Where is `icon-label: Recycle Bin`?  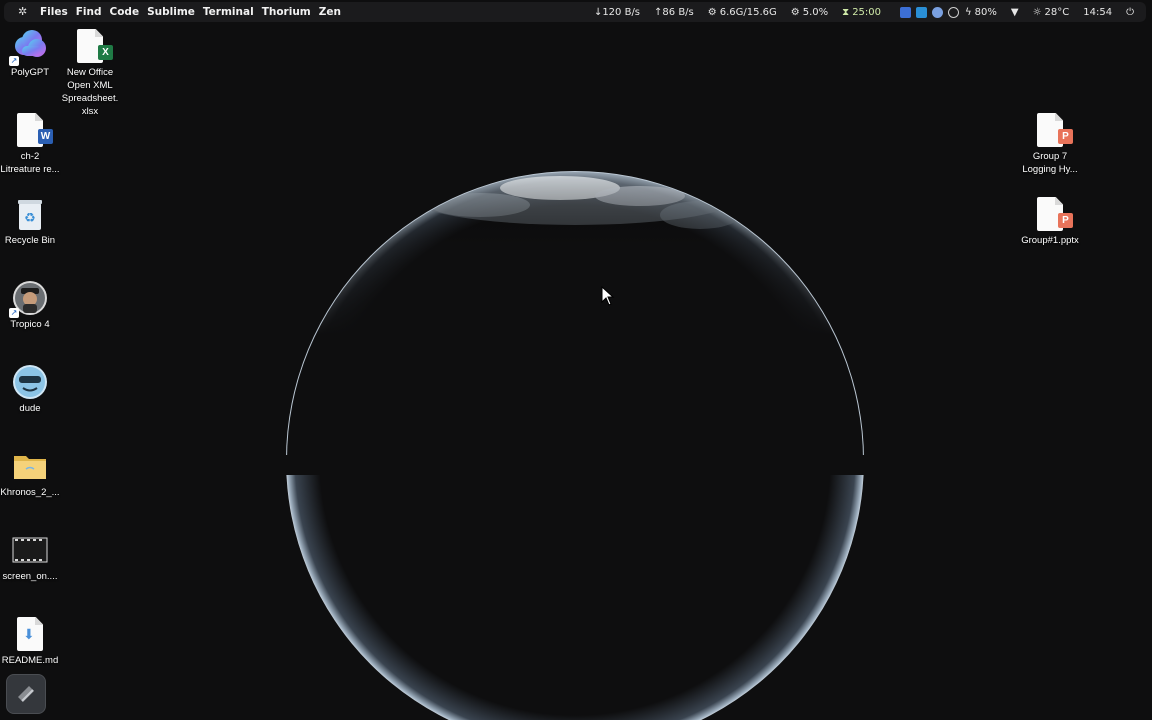
icon-label: Recycle Bin is located at coordinates (30, 240).